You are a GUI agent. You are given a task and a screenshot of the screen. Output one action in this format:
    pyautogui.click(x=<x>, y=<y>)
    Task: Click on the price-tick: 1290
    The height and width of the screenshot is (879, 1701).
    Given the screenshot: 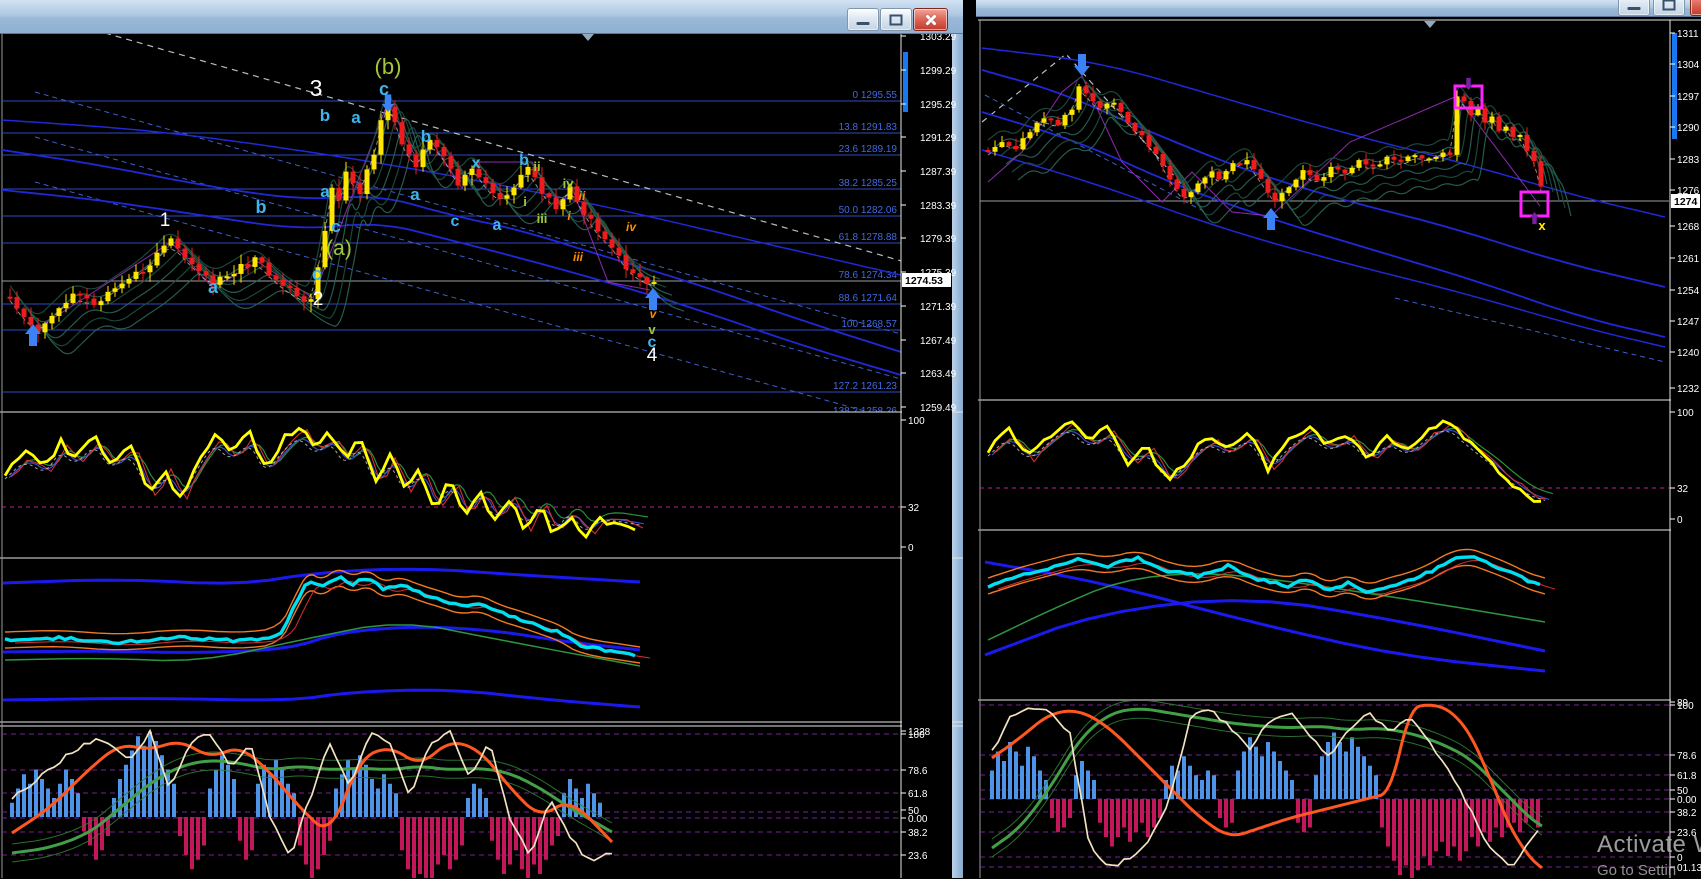 What is the action you would take?
    pyautogui.click(x=1688, y=128)
    